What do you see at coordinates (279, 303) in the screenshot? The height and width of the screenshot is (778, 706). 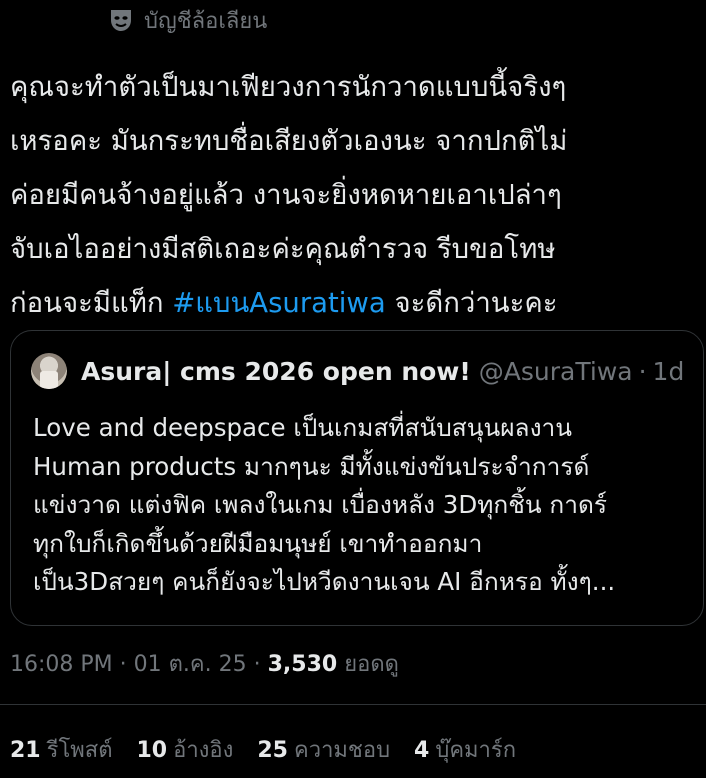 I see `hashtag-link: #แบนAsuratiwa` at bounding box center [279, 303].